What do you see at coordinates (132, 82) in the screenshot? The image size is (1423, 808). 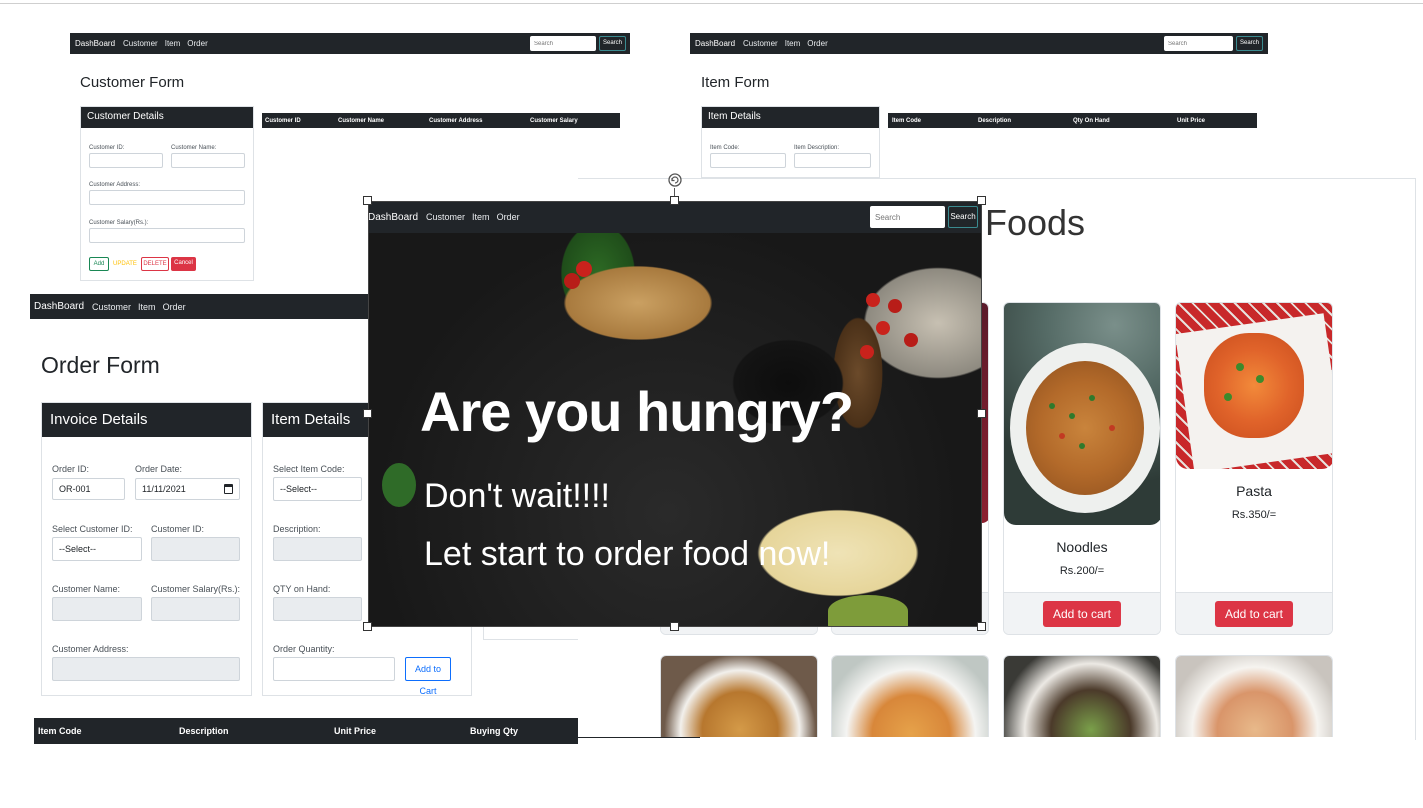 I see `customer-form-title: Customer Form` at bounding box center [132, 82].